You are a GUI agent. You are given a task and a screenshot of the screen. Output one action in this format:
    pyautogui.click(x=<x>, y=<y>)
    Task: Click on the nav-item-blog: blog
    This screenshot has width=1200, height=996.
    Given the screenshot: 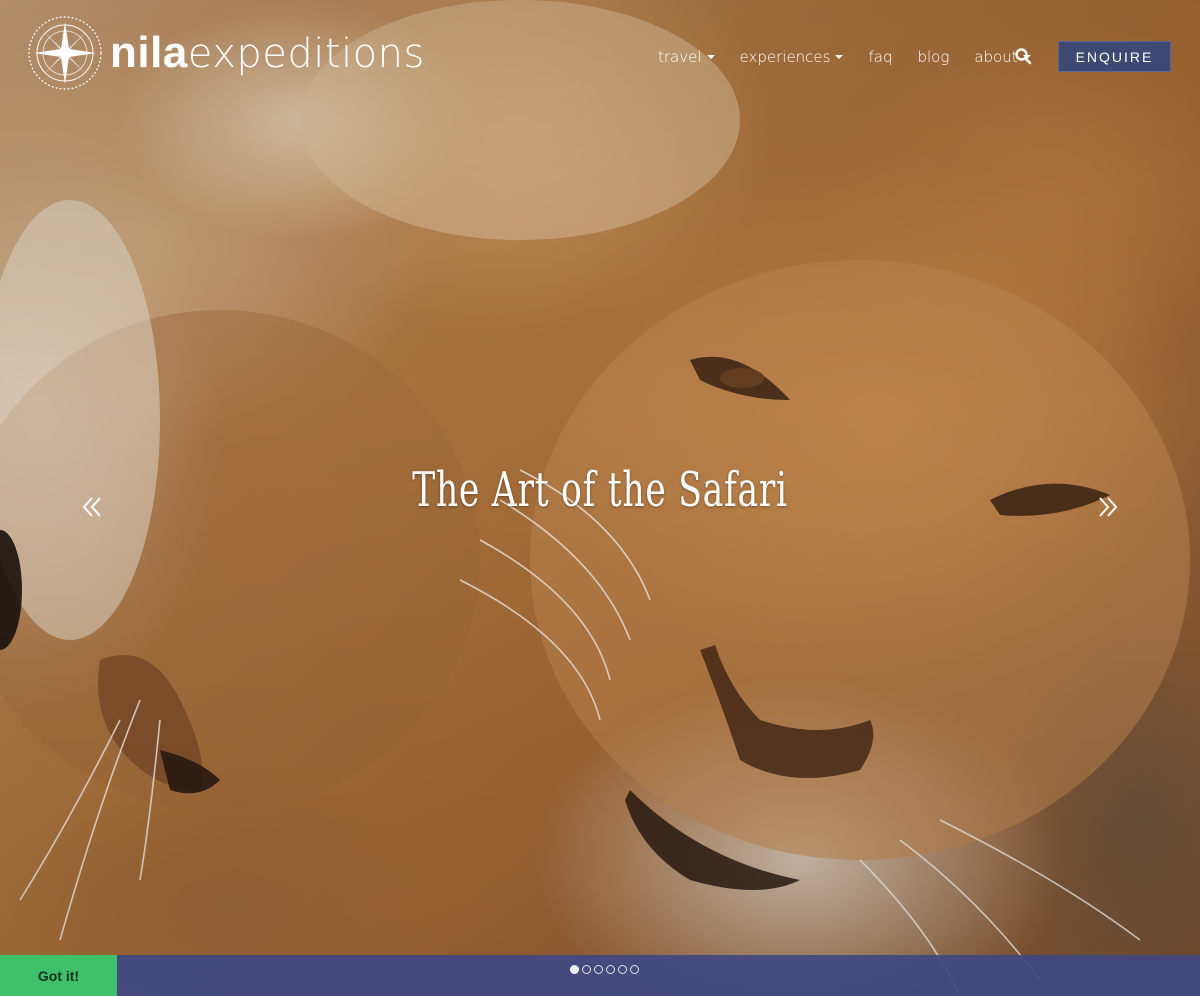 What is the action you would take?
    pyautogui.click(x=933, y=57)
    